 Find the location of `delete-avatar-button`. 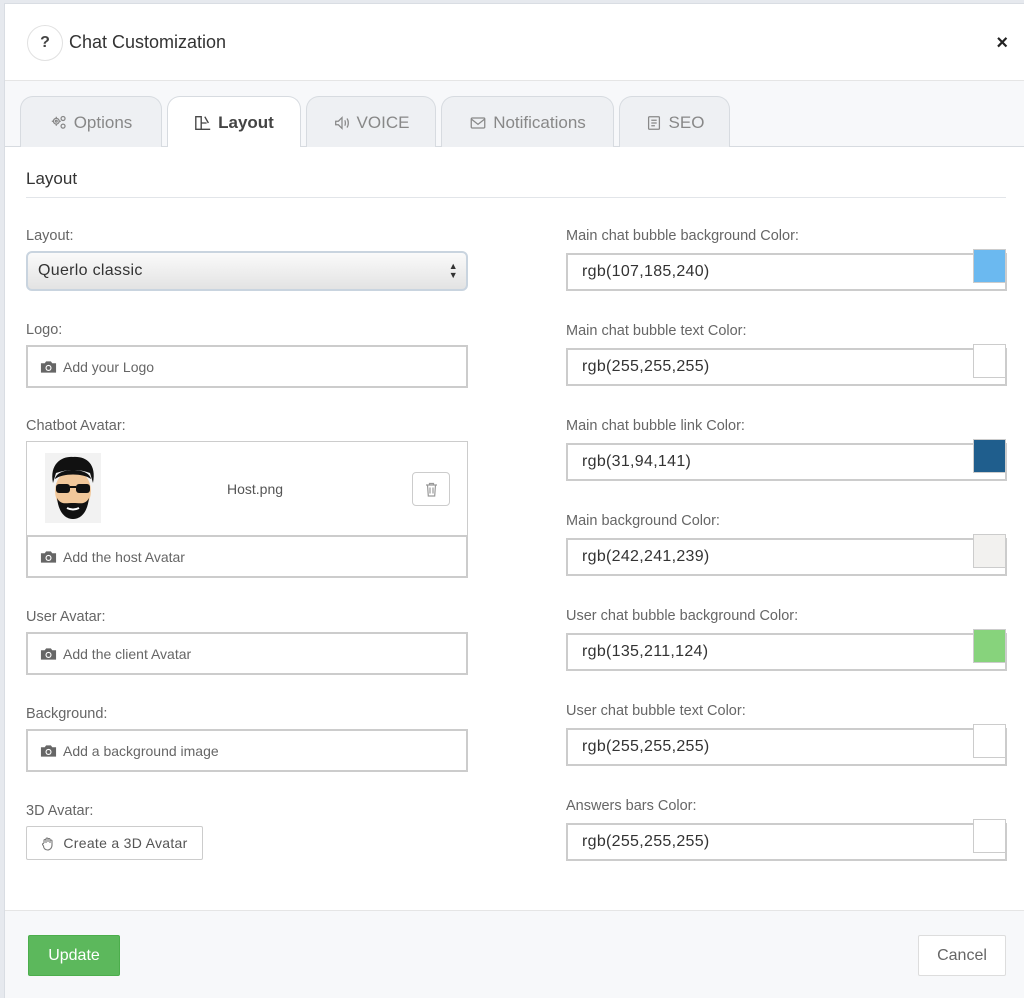

delete-avatar-button is located at coordinates (431, 489).